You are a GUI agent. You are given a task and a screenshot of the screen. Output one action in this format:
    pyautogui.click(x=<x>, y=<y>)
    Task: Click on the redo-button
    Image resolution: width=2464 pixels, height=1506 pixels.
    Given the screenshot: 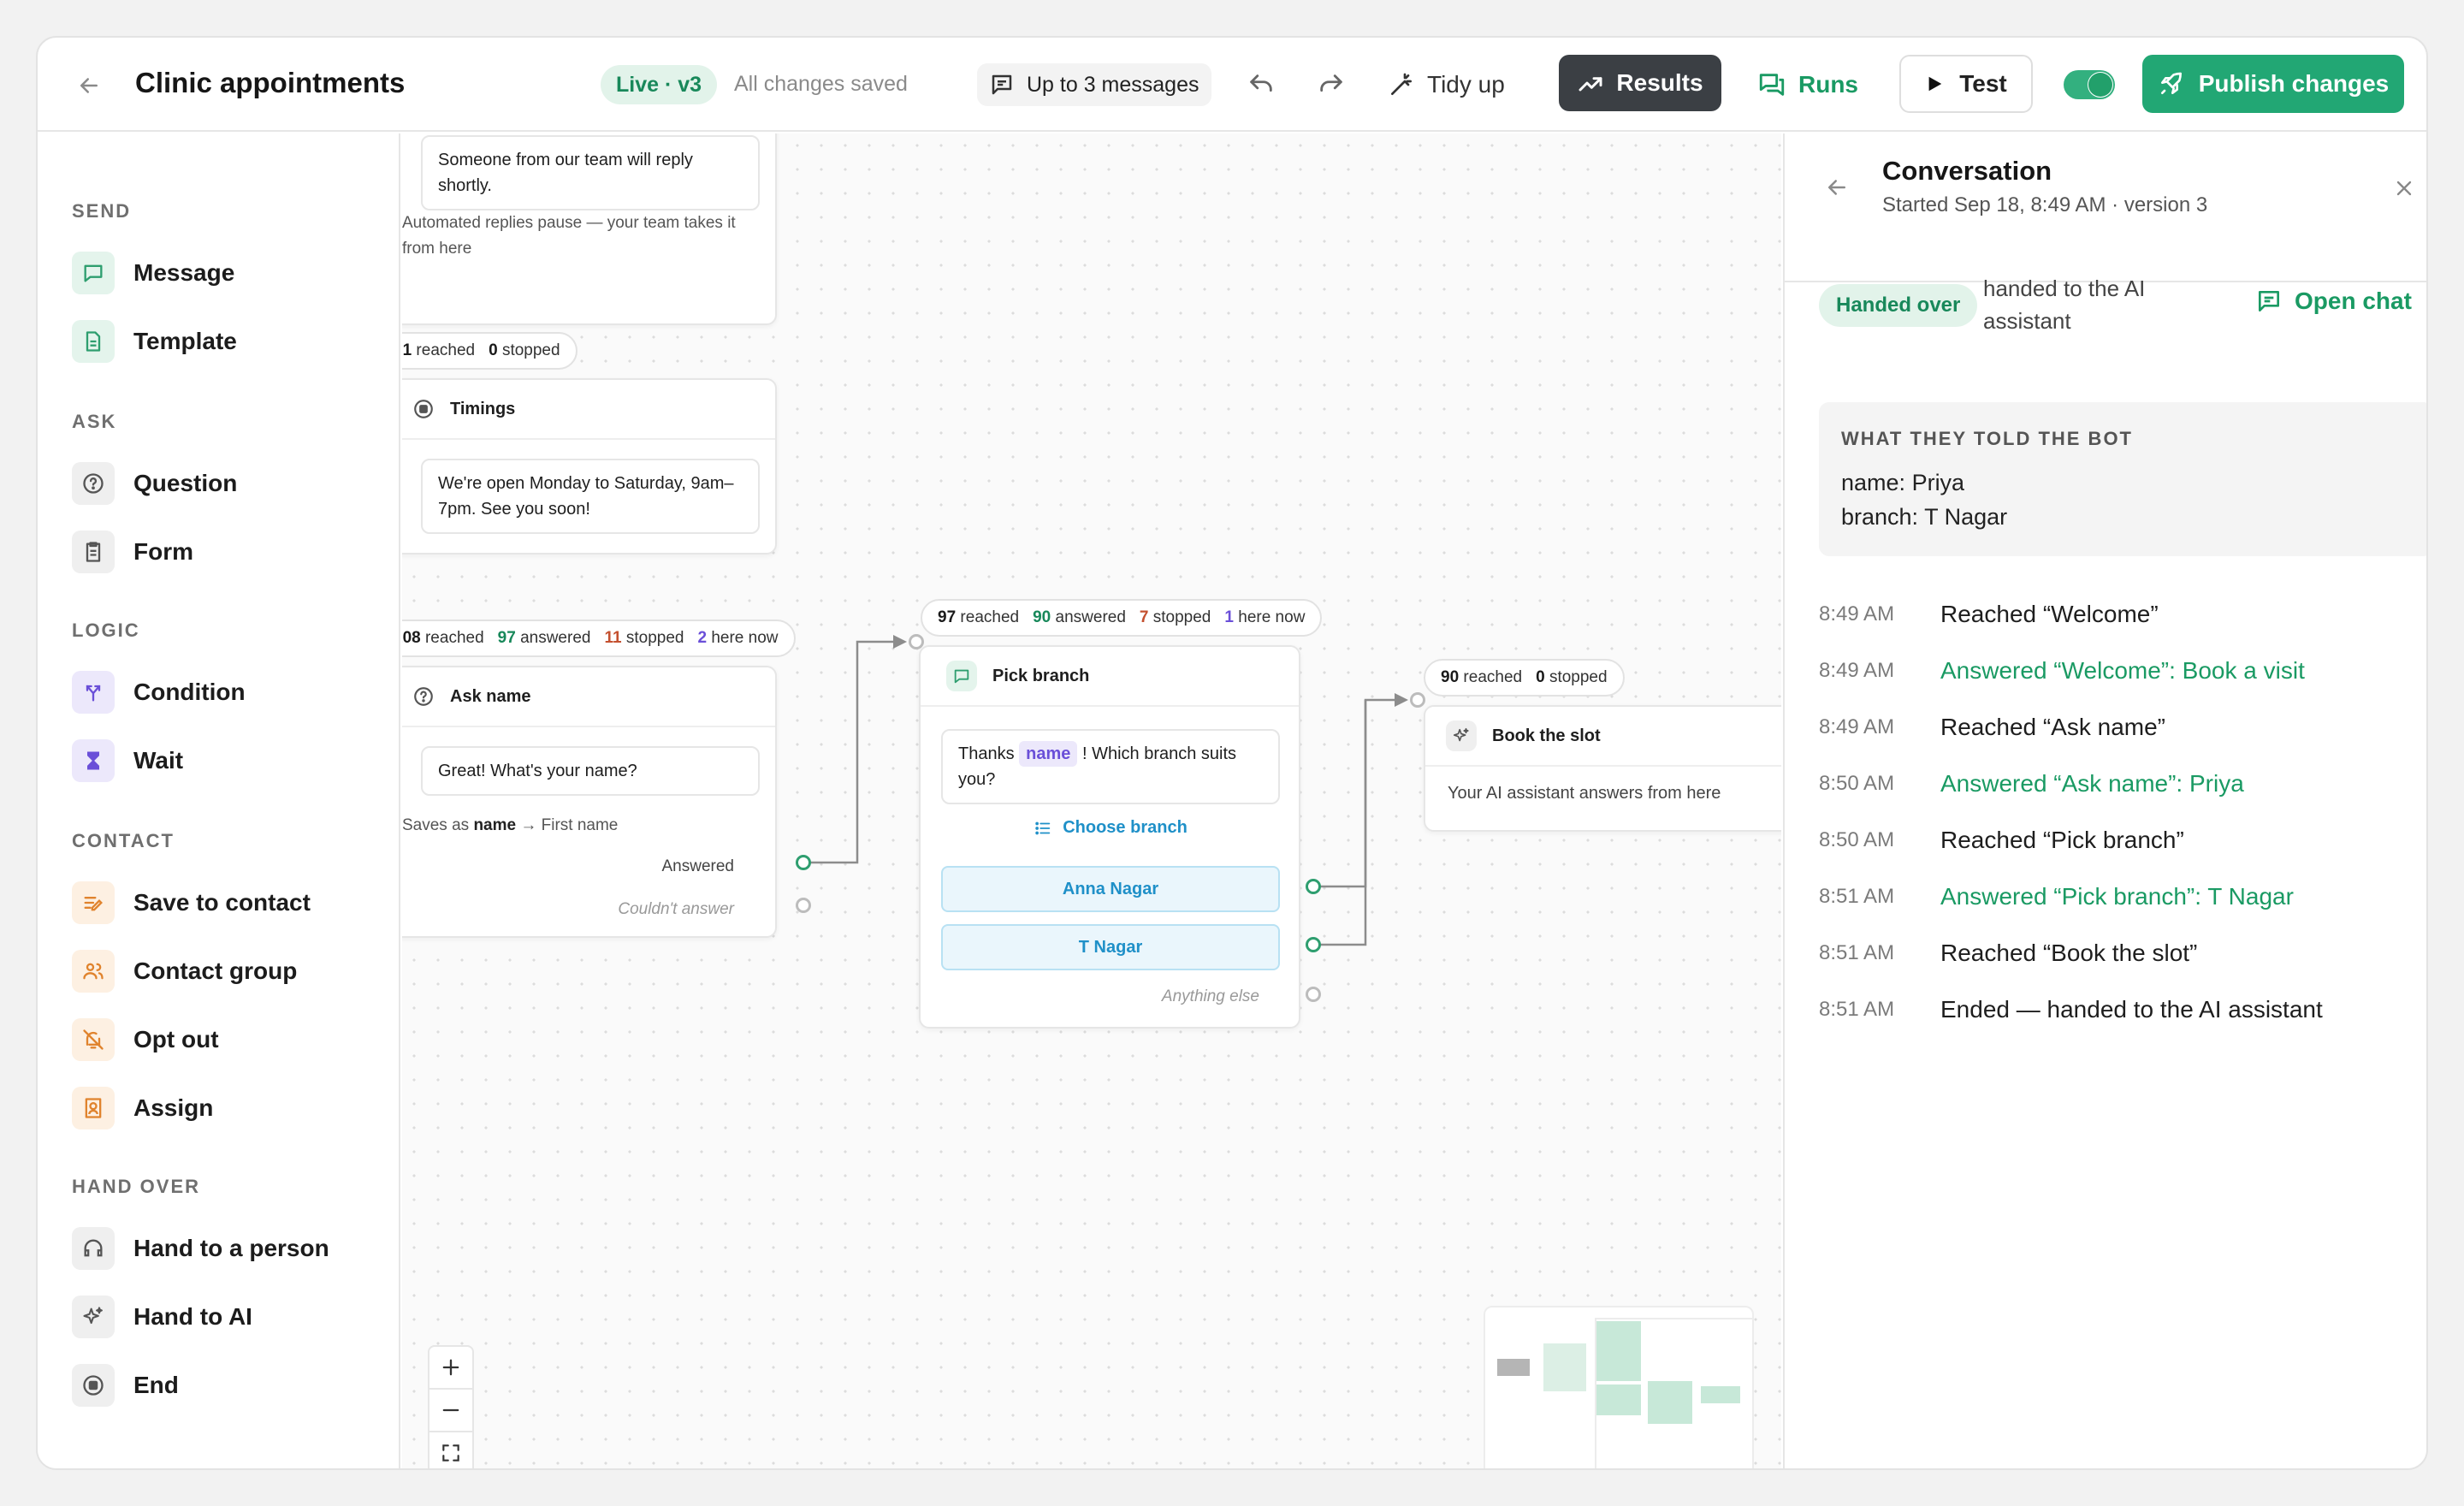 What is the action you would take?
    pyautogui.click(x=1331, y=85)
    